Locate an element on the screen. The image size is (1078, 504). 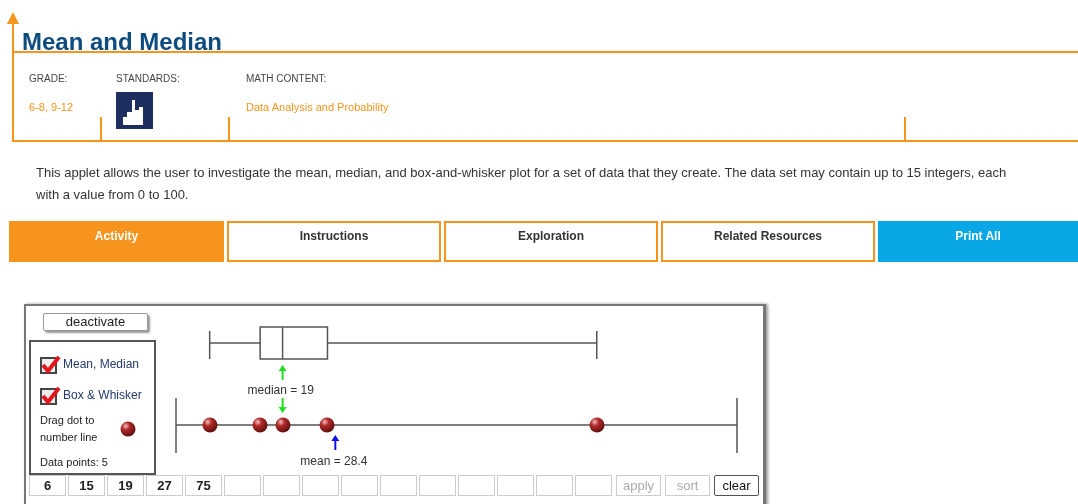
option-label: Mean, Median is located at coordinates (101, 364).